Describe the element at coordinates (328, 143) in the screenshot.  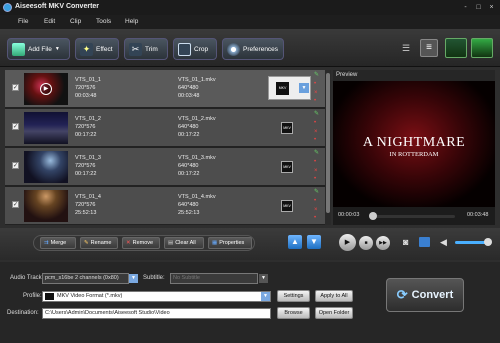
I see `scrollbar-thumb` at that location.